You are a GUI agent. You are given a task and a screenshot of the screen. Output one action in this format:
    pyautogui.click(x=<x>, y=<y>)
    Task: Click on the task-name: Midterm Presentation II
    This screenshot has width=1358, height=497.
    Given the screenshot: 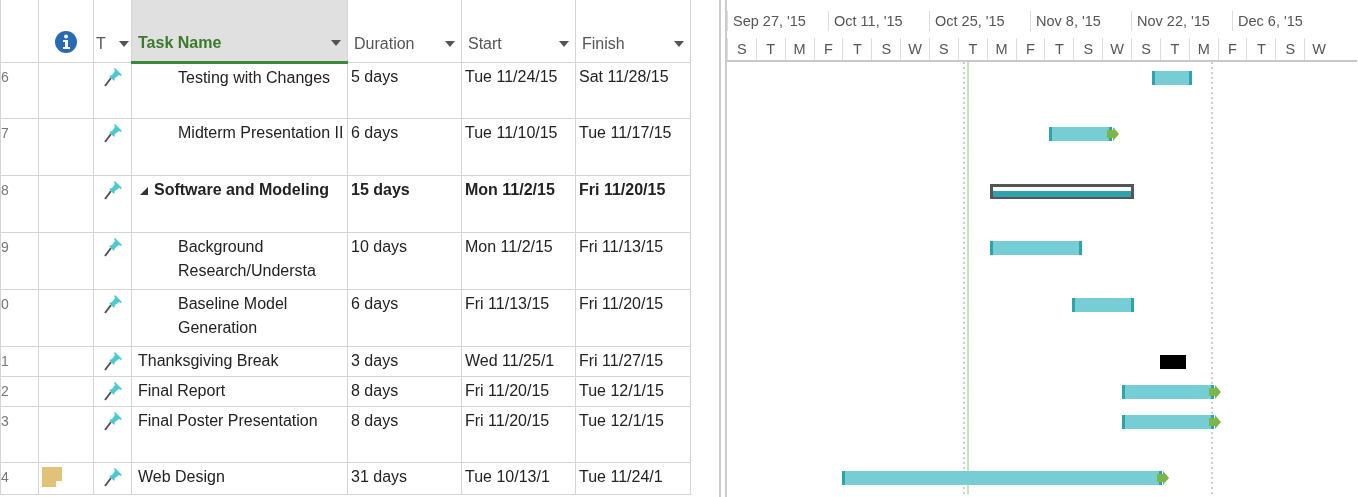 What is the action you would take?
    pyautogui.click(x=261, y=132)
    